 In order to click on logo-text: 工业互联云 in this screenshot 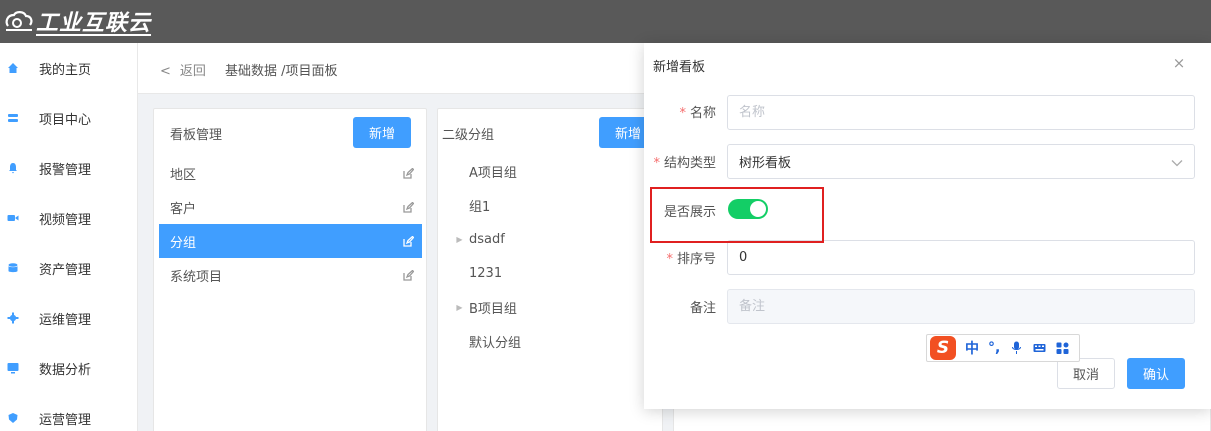, I will do `click(94, 23)`.